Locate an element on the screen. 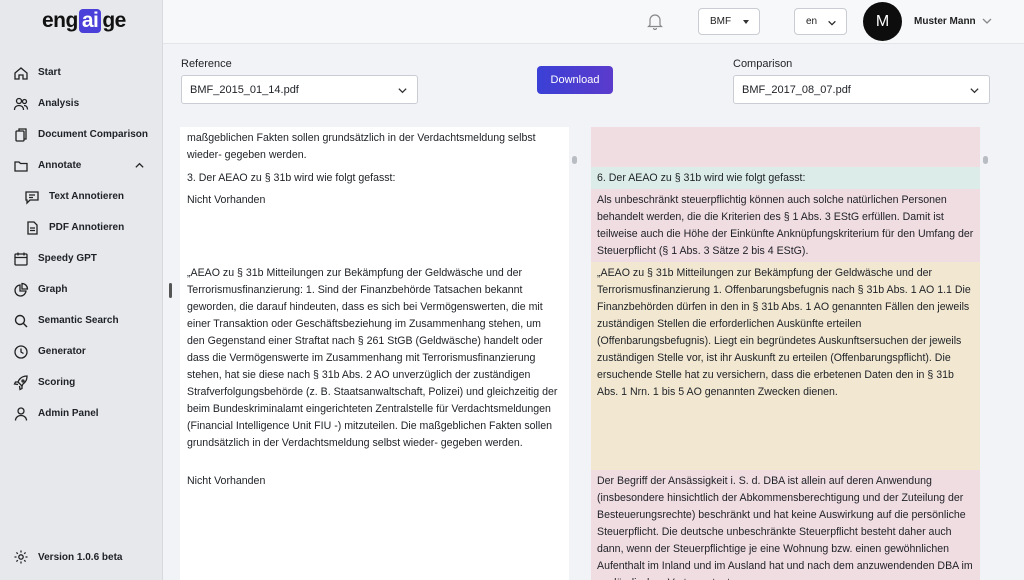  download-button: Download is located at coordinates (575, 80).